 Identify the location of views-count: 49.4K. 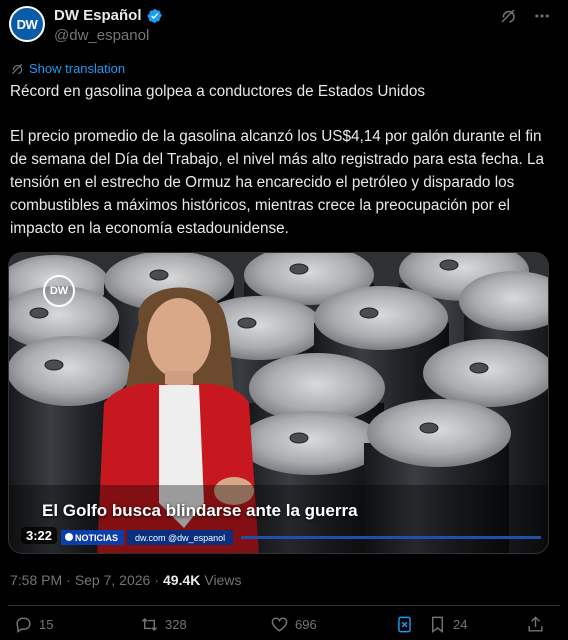
(182, 580).